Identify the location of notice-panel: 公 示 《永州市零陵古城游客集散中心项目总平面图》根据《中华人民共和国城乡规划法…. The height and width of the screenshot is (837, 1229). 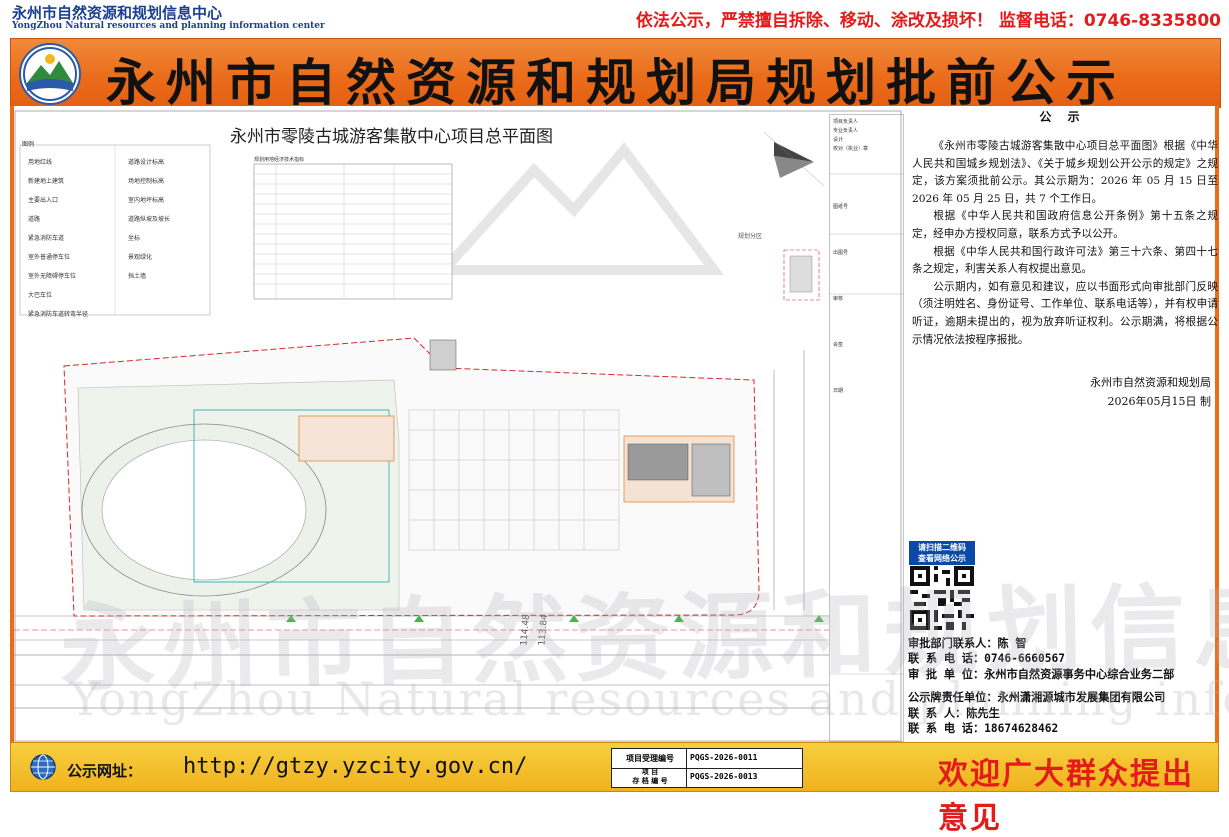
(1062, 328).